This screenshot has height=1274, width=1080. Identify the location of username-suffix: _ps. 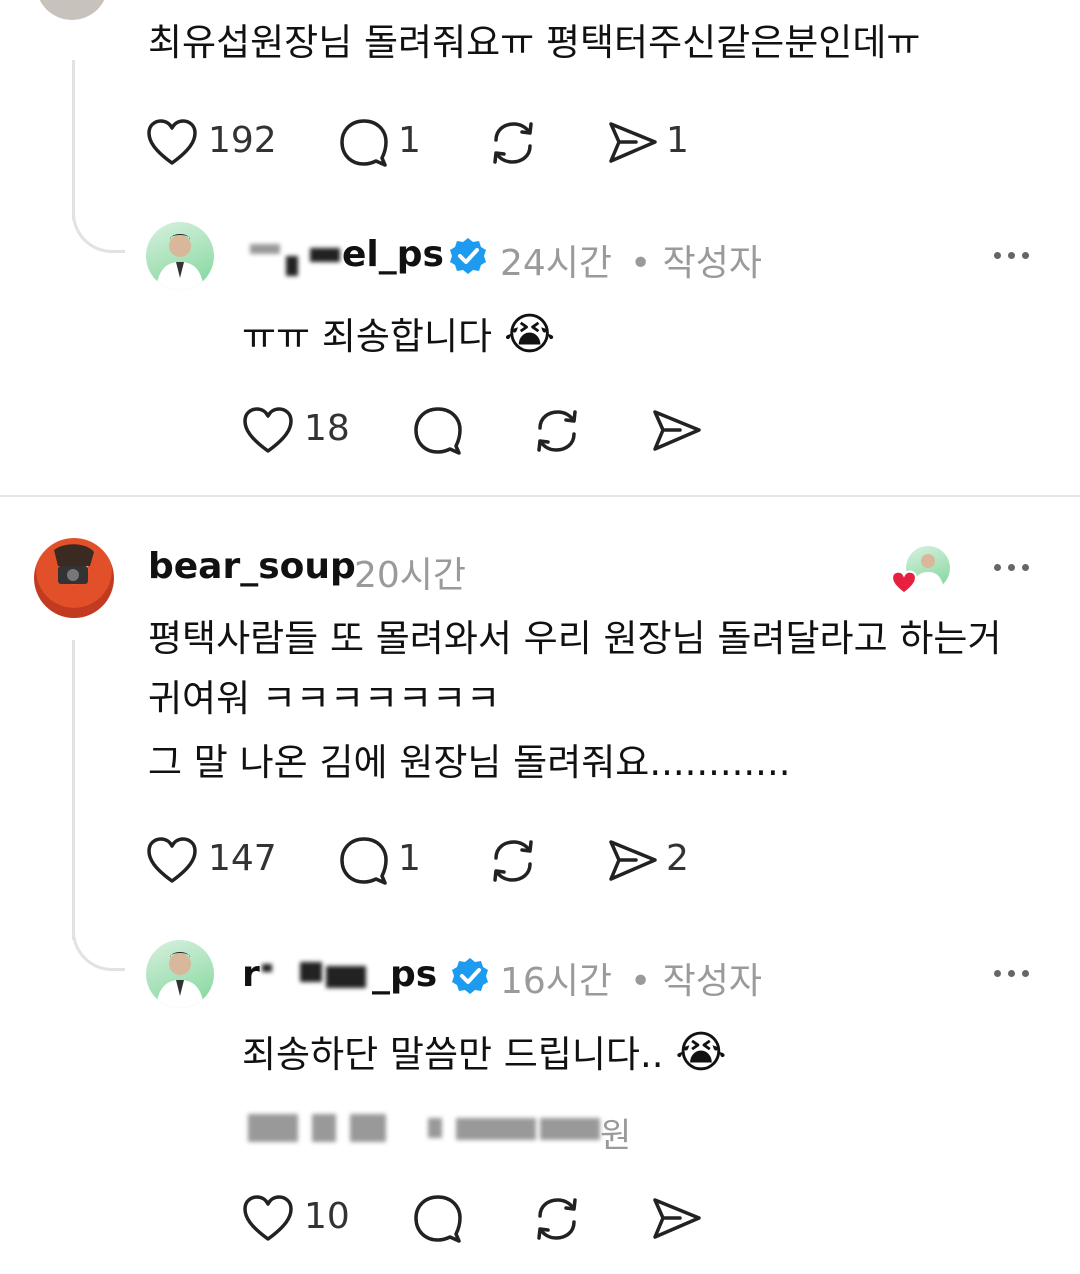
(404, 974).